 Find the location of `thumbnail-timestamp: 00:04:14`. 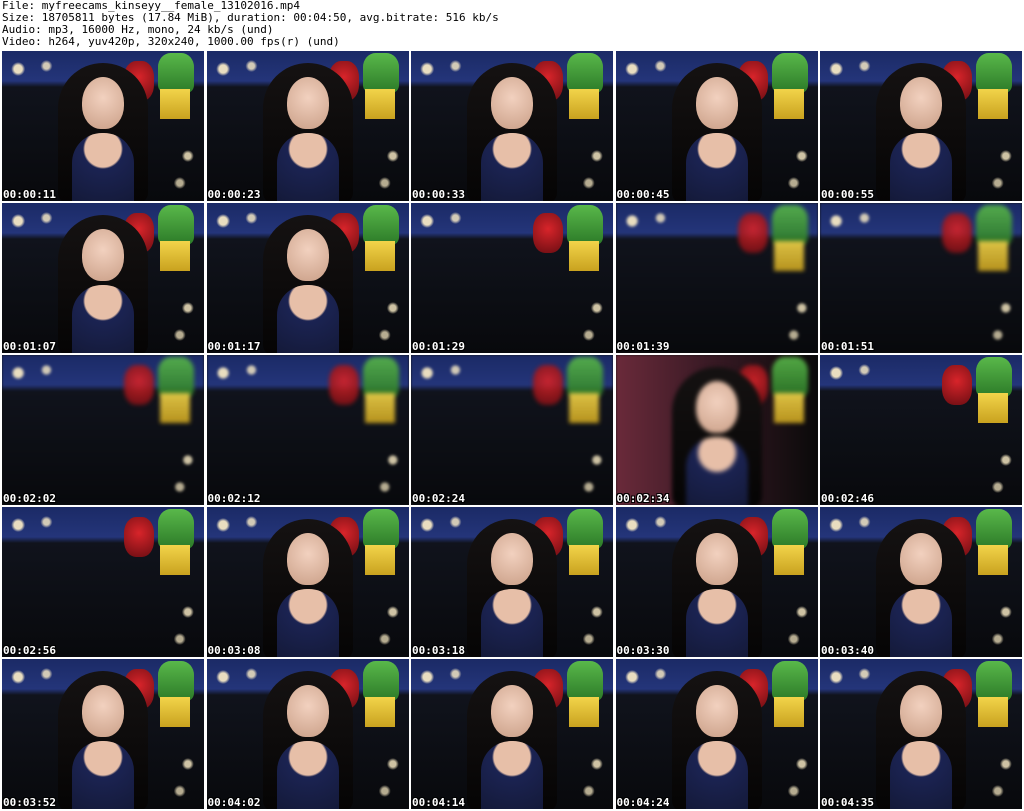

thumbnail-timestamp: 00:04:14 is located at coordinates (438, 802).